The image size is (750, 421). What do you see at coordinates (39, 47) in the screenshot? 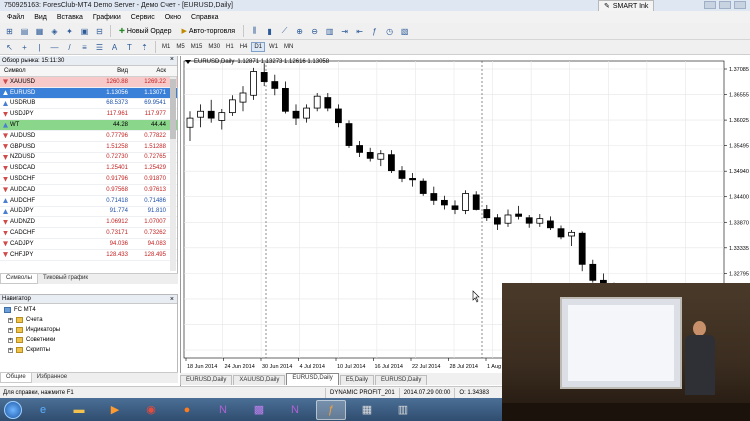
I see `vertical-line-icon: |` at bounding box center [39, 47].